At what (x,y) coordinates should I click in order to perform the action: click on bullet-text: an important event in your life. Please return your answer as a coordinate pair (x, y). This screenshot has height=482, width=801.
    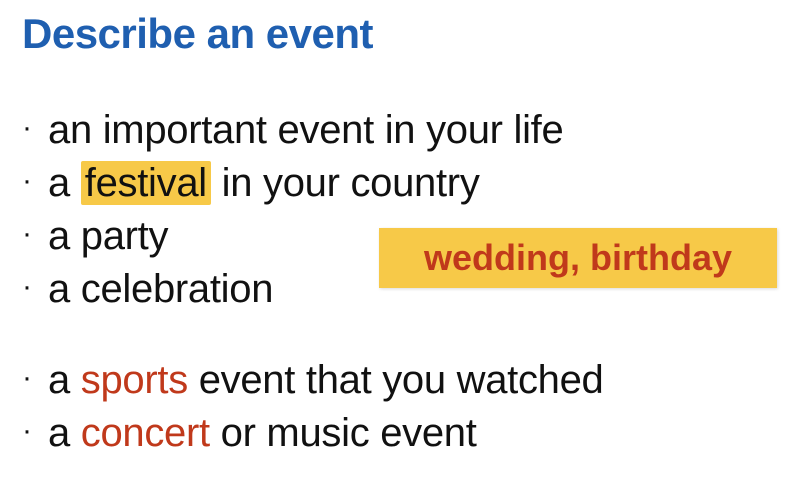
    Looking at the image, I should click on (306, 130).